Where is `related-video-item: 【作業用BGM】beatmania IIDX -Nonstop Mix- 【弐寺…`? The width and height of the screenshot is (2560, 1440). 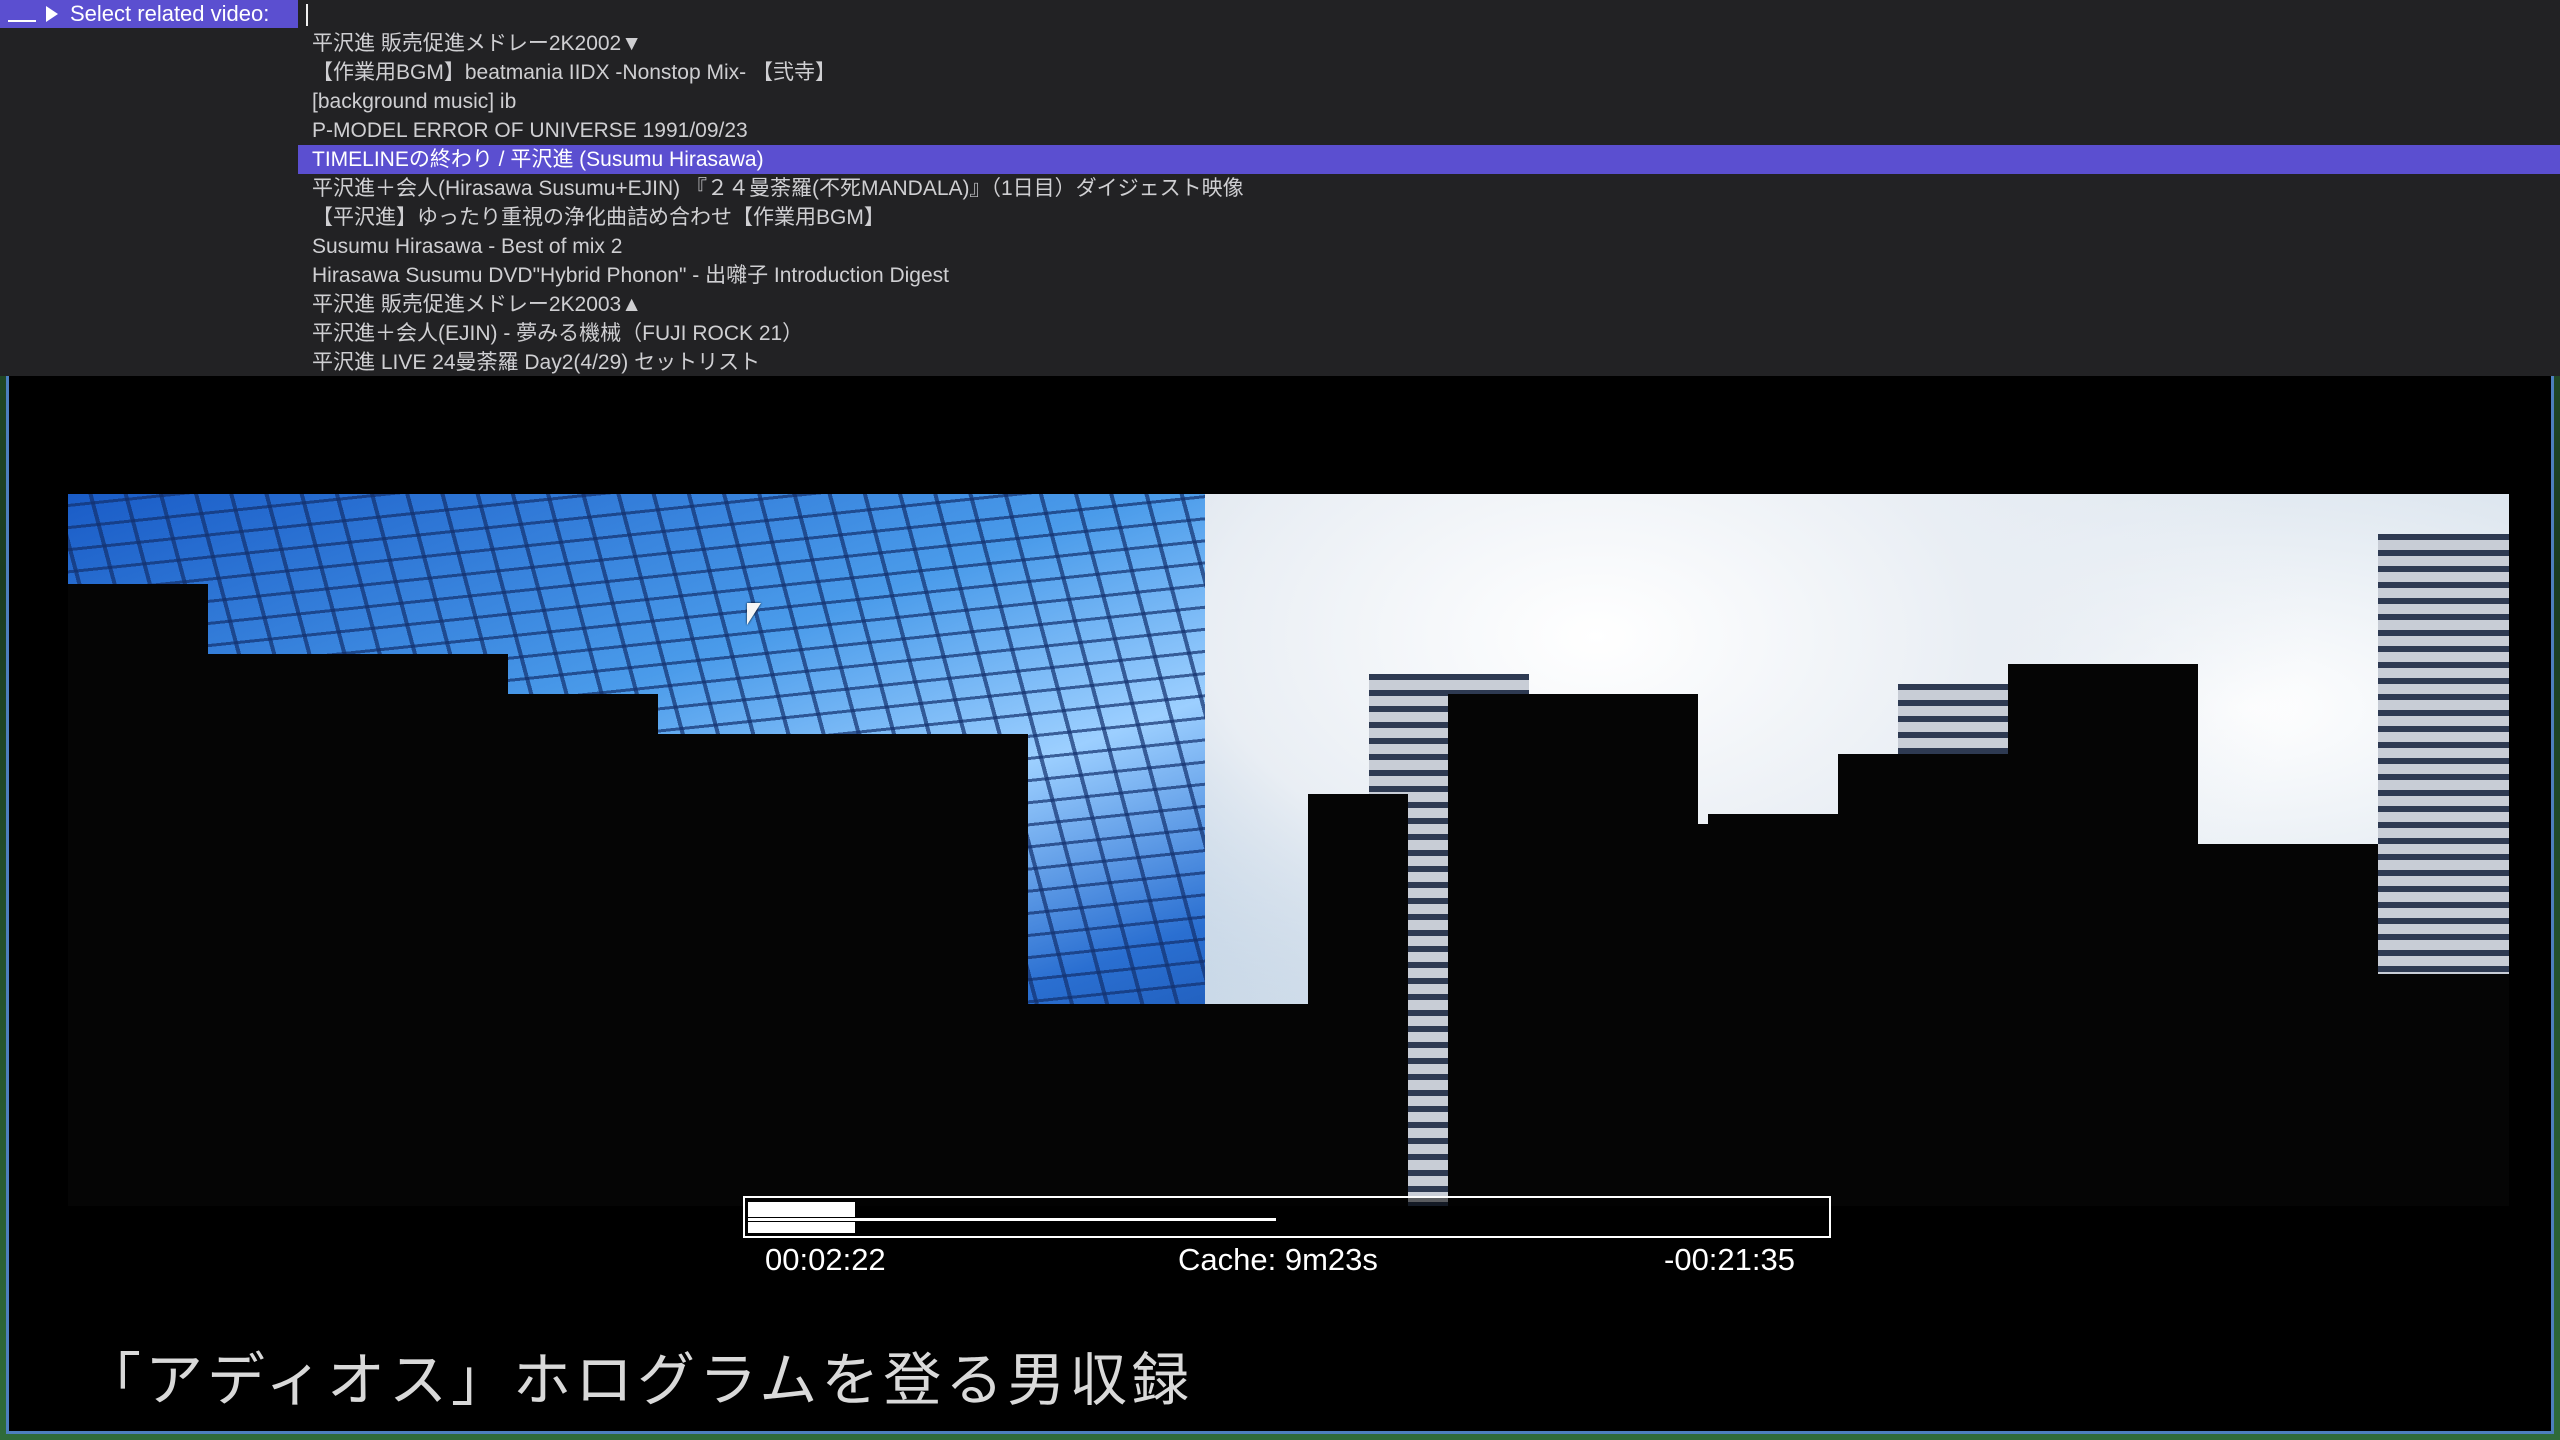 related-video-item: 【作業用BGM】beatmania IIDX -Nonstop Mix- 【弐寺… is located at coordinates (1280, 72).